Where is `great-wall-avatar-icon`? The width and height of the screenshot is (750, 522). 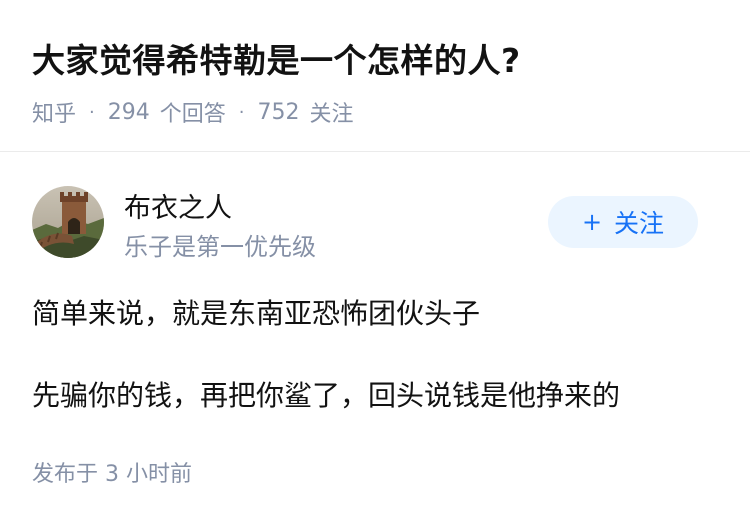 great-wall-avatar-icon is located at coordinates (68, 222).